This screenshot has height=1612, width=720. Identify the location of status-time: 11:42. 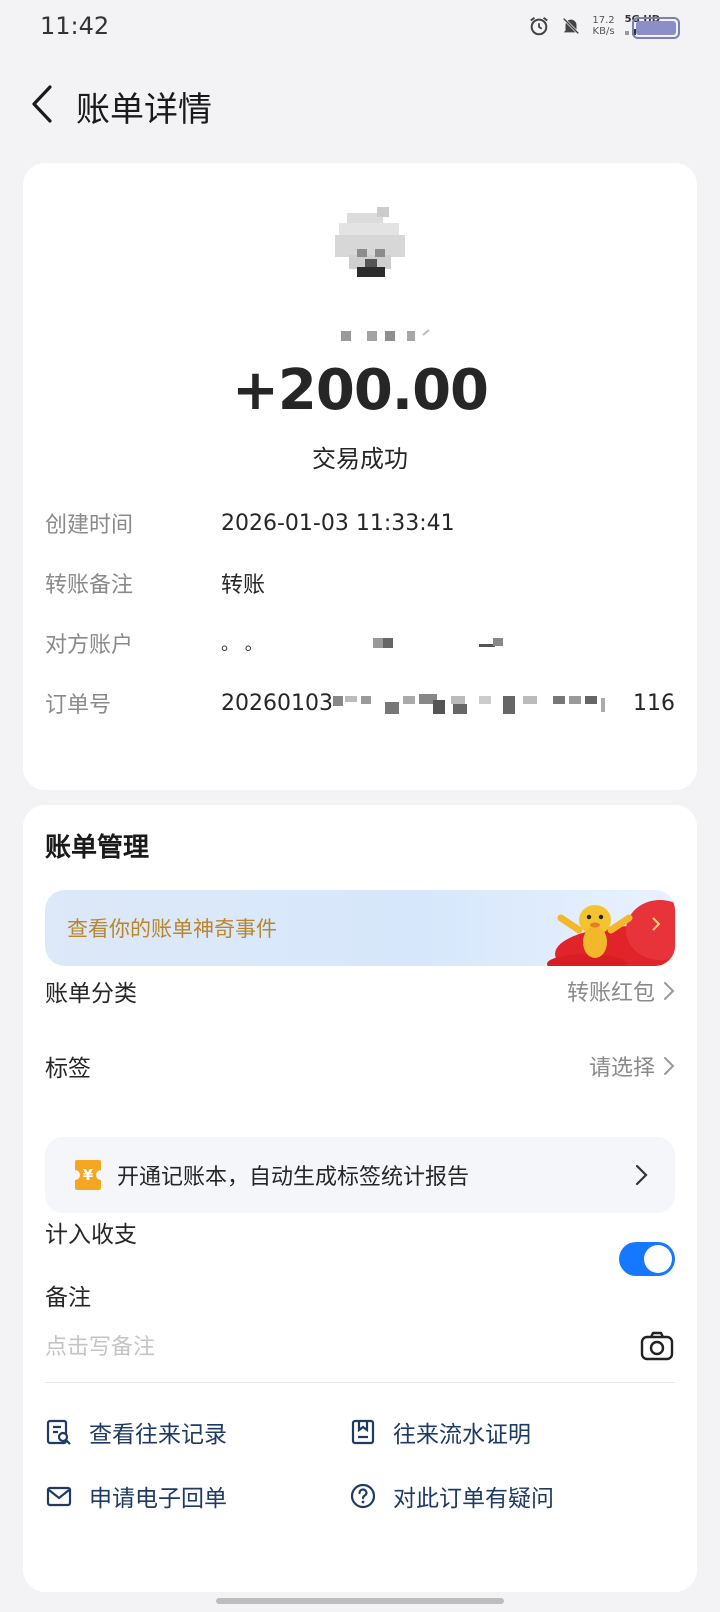
(75, 26).